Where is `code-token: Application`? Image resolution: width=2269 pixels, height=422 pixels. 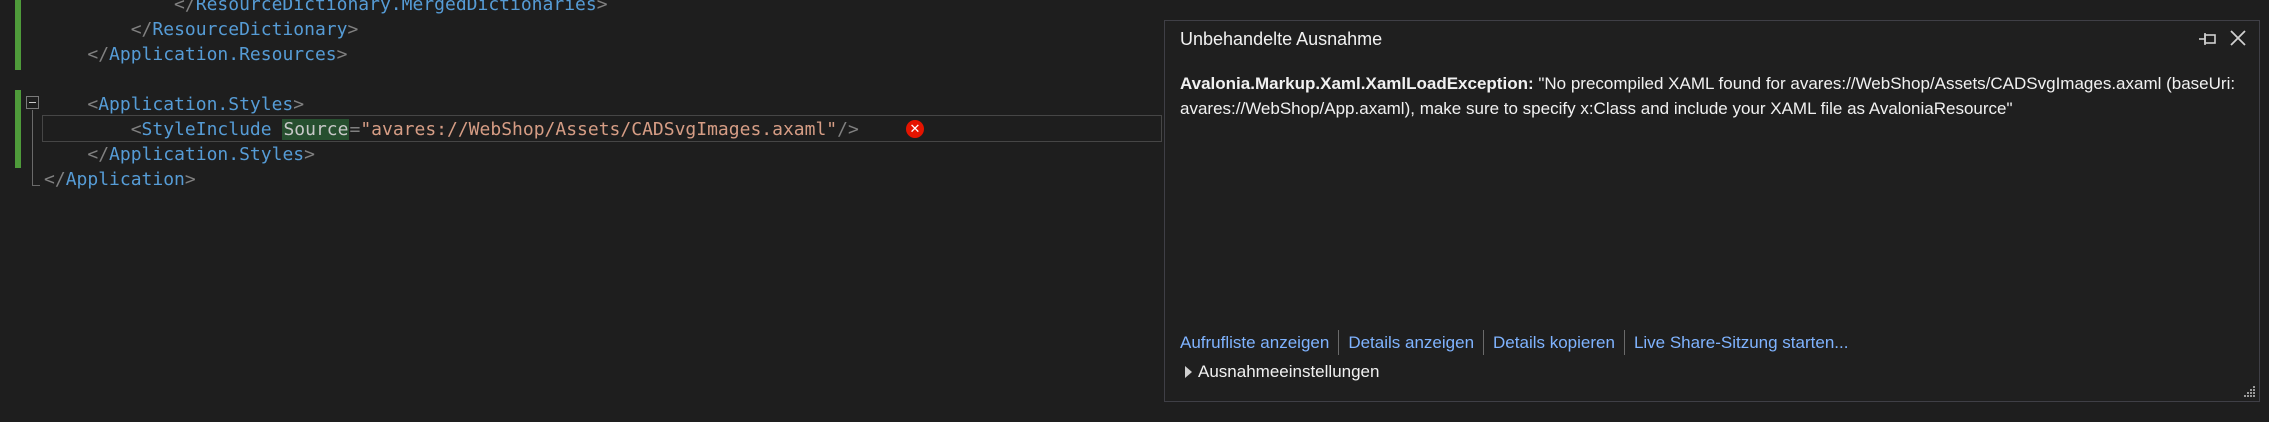 code-token: Application is located at coordinates (125, 179).